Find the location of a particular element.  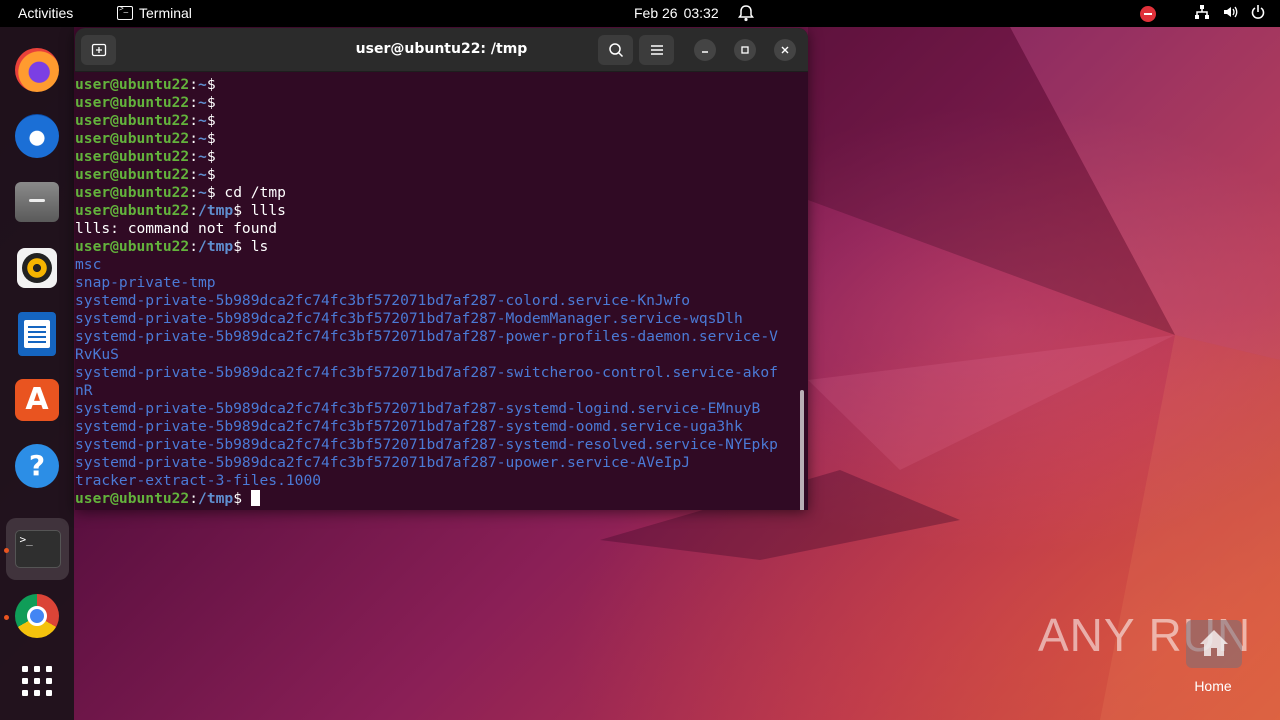

maximize-icon is located at coordinates (745, 50).